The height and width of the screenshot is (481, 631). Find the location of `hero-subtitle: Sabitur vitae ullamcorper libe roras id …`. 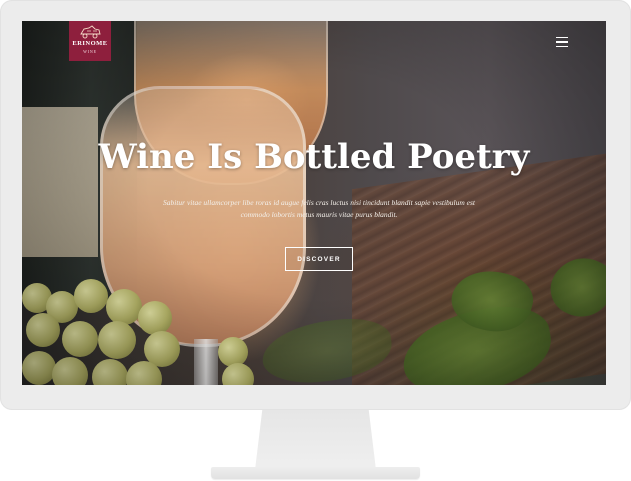

hero-subtitle: Sabitur vitae ullamcorper libe roras id … is located at coordinates (319, 208).